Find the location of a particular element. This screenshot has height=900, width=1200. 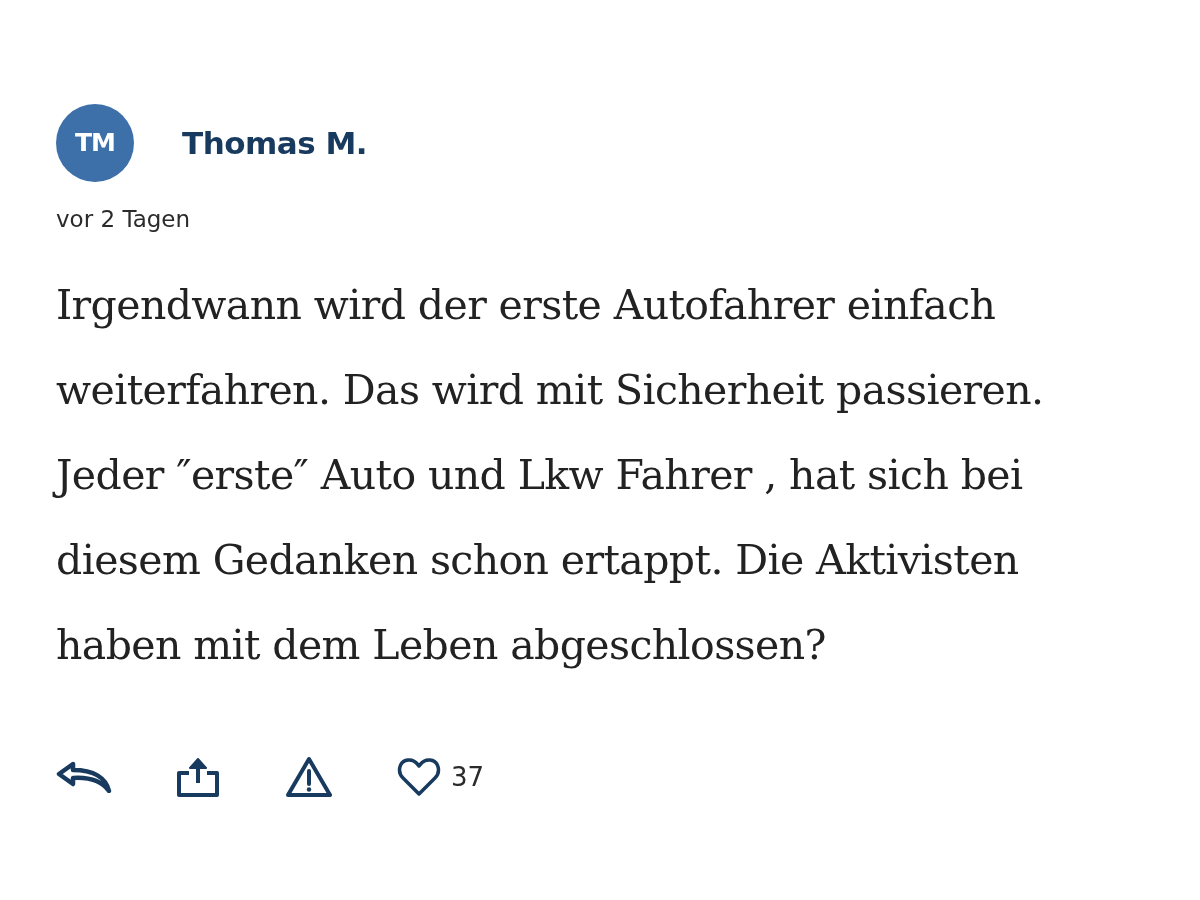

warning-icon is located at coordinates (309, 777).